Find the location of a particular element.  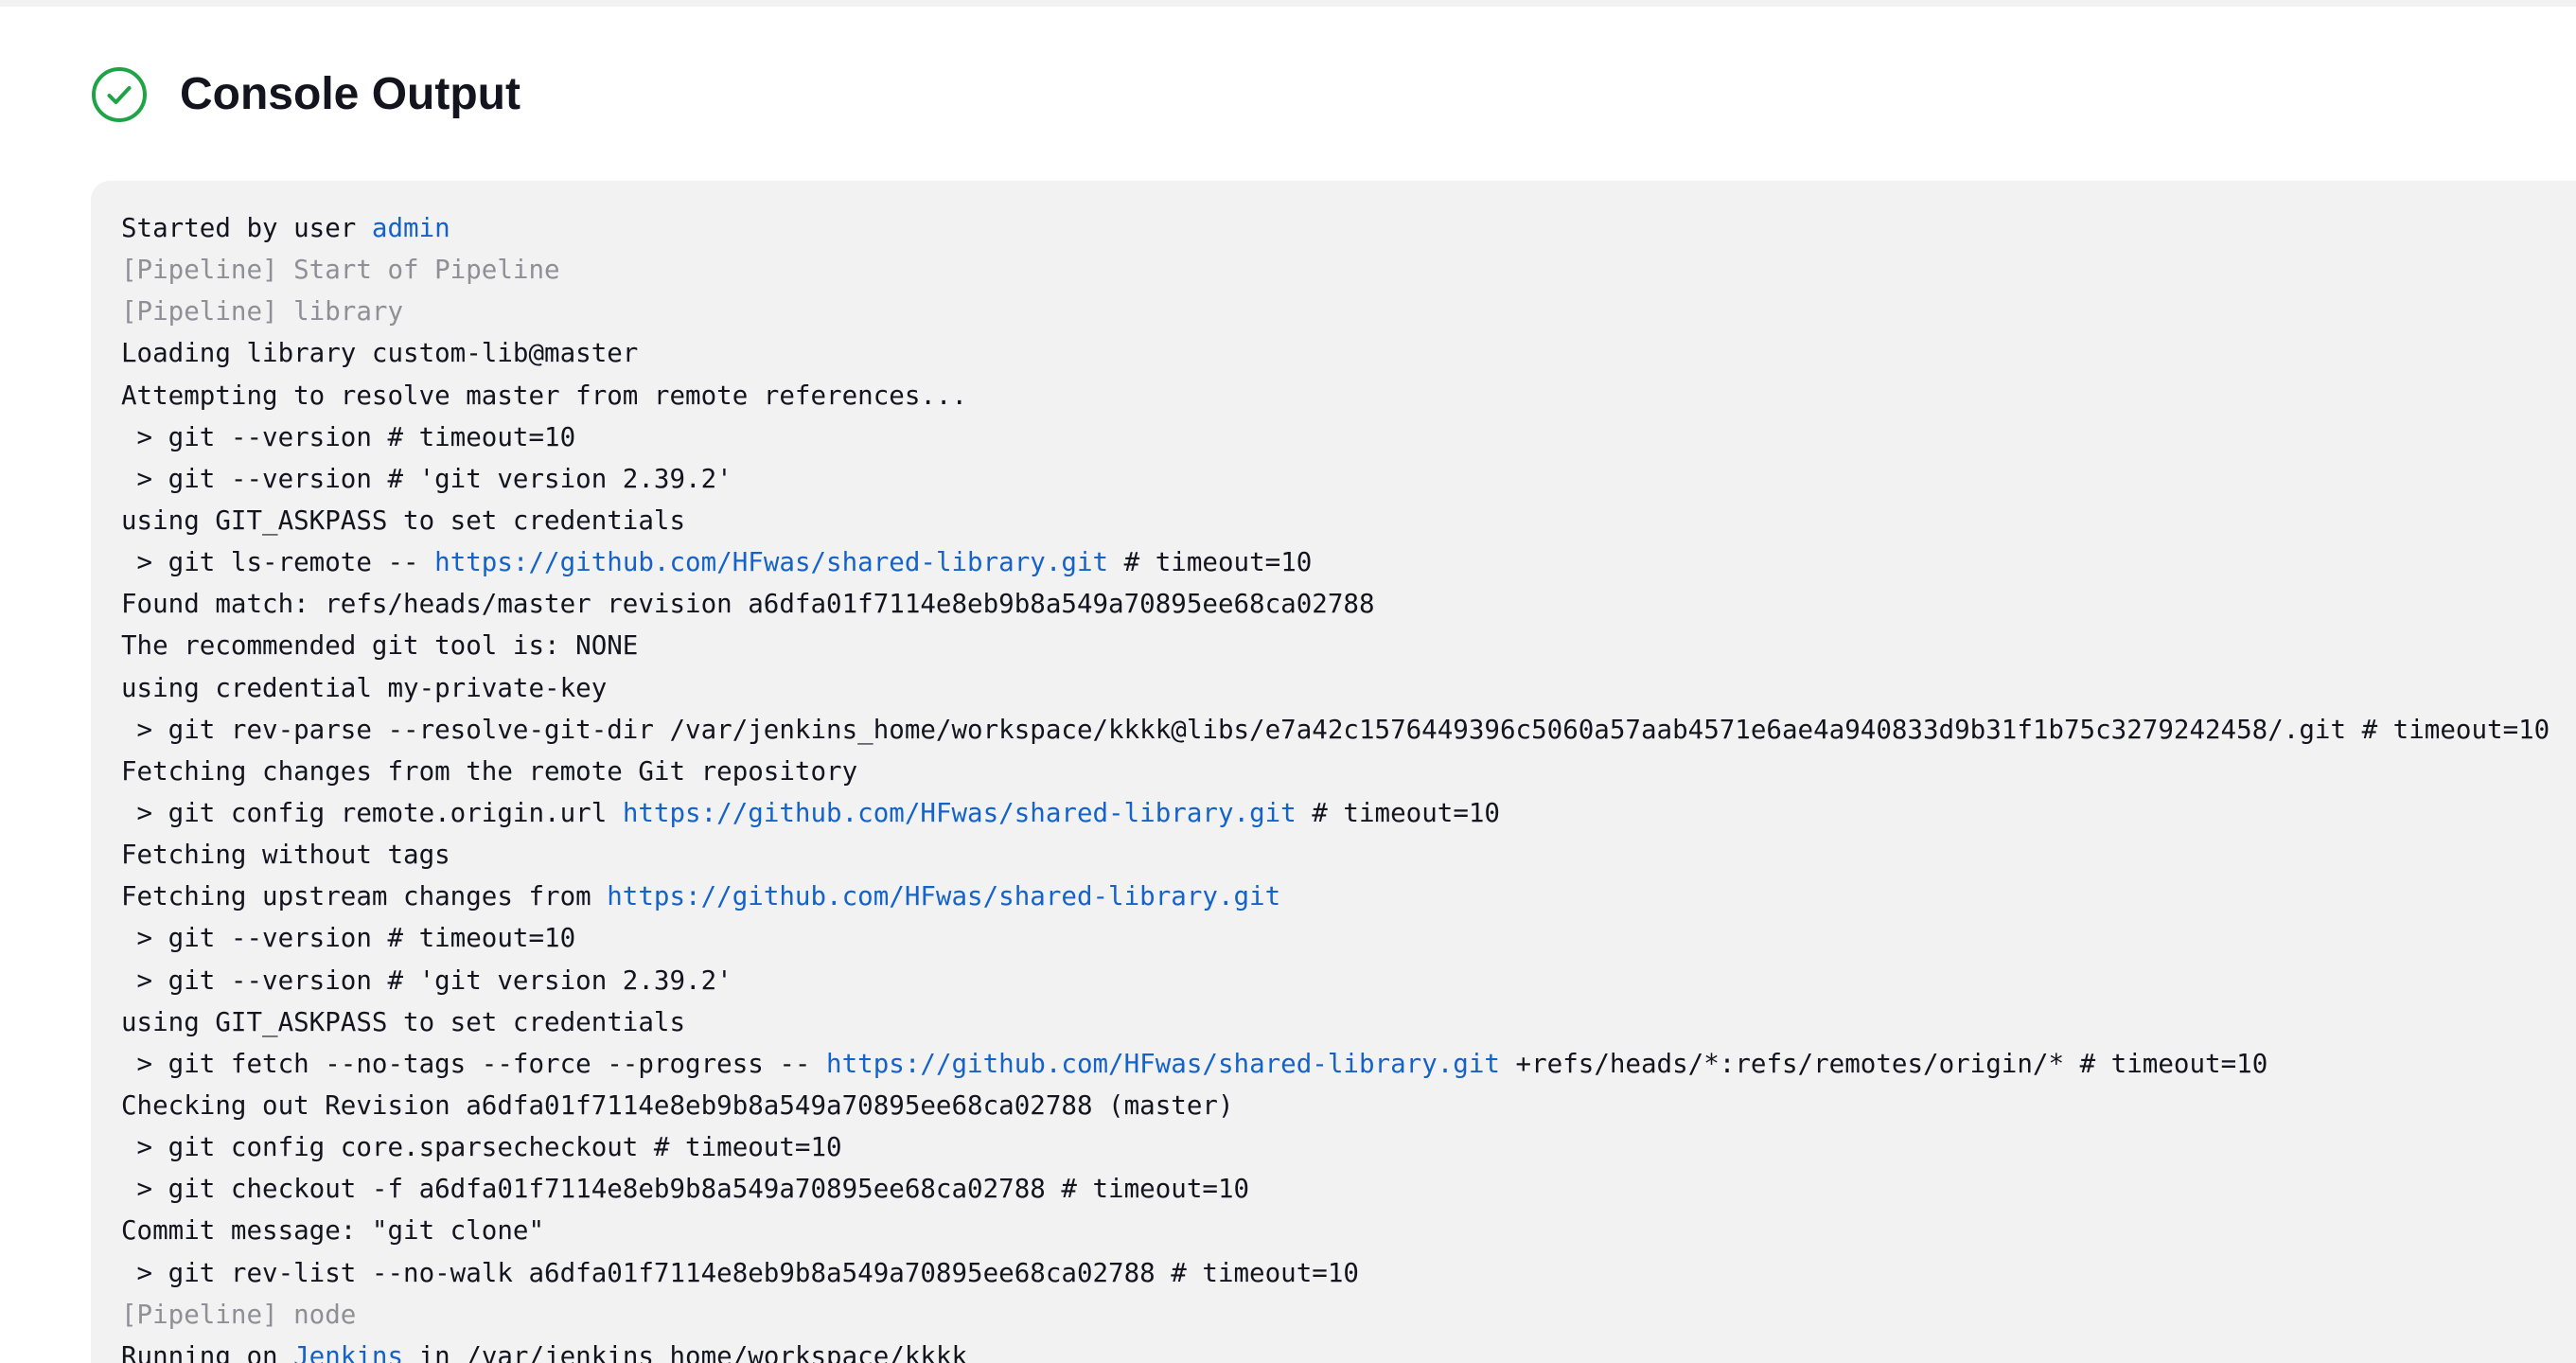

console-link: admin is located at coordinates (411, 228).